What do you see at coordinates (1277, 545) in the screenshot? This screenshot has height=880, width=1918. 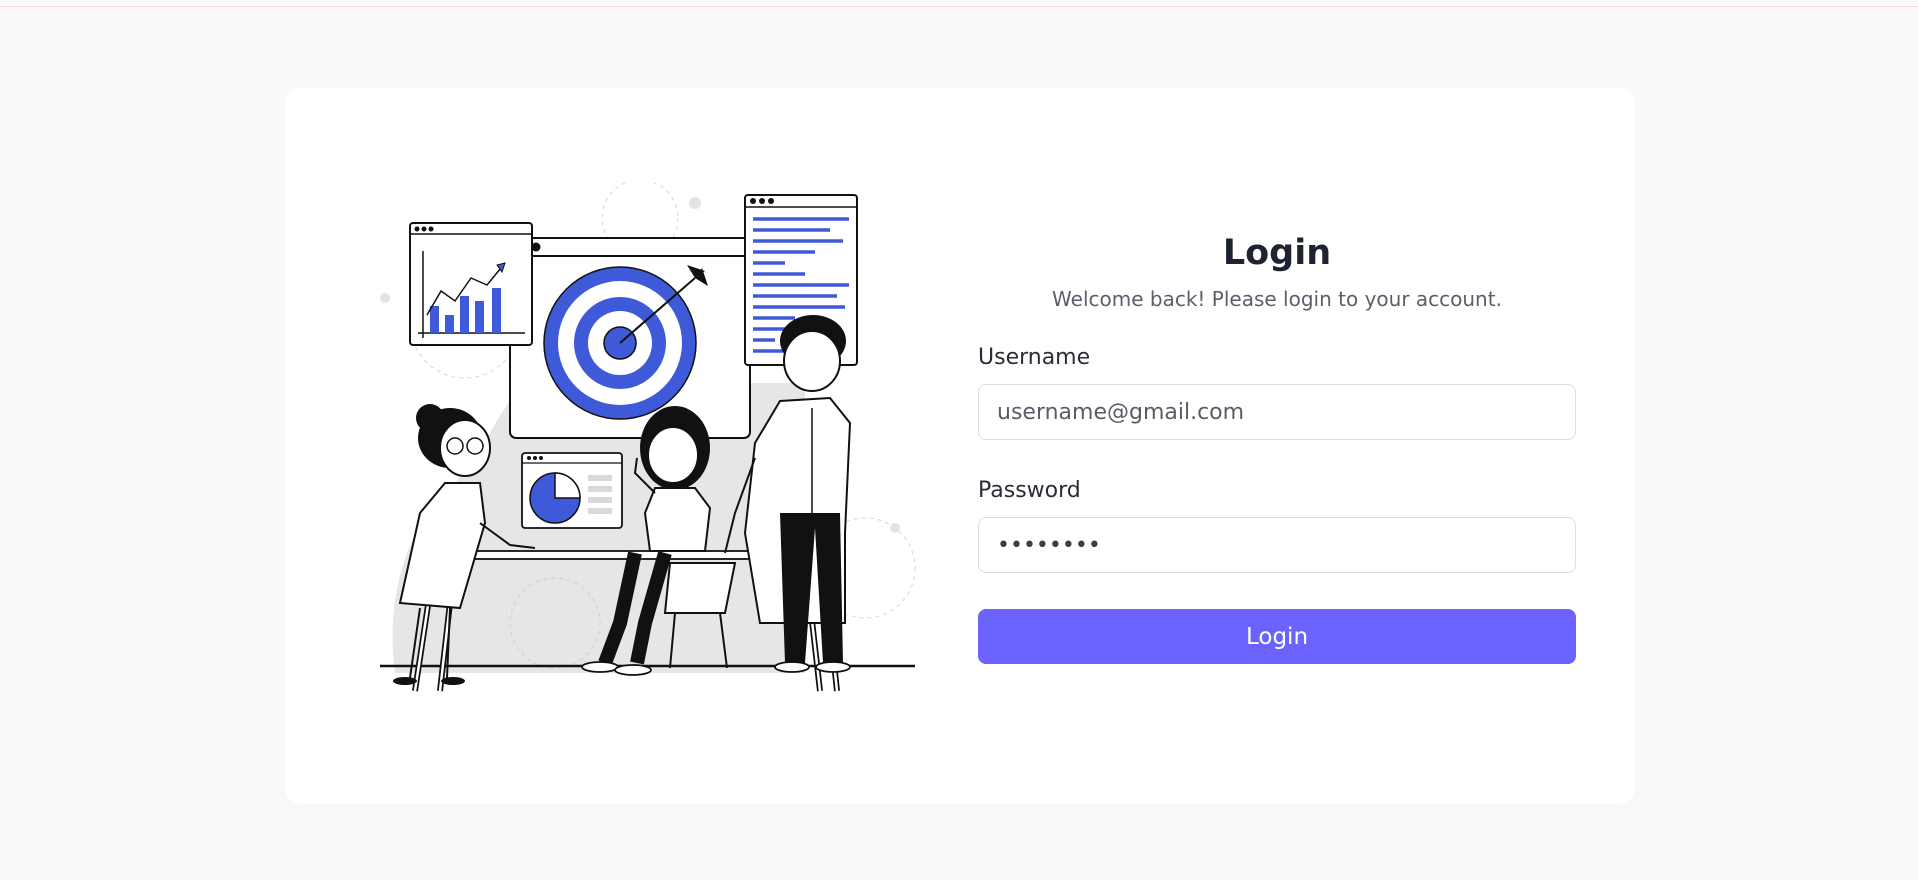 I see `password-input` at bounding box center [1277, 545].